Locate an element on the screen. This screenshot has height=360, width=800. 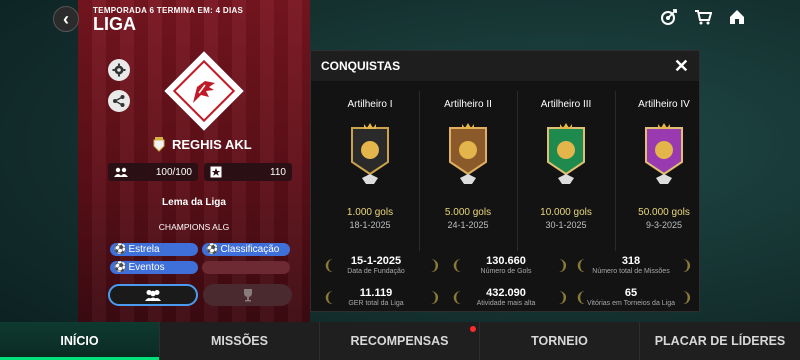
achievement-name: Artilheiro II is located at coordinates (468, 104).